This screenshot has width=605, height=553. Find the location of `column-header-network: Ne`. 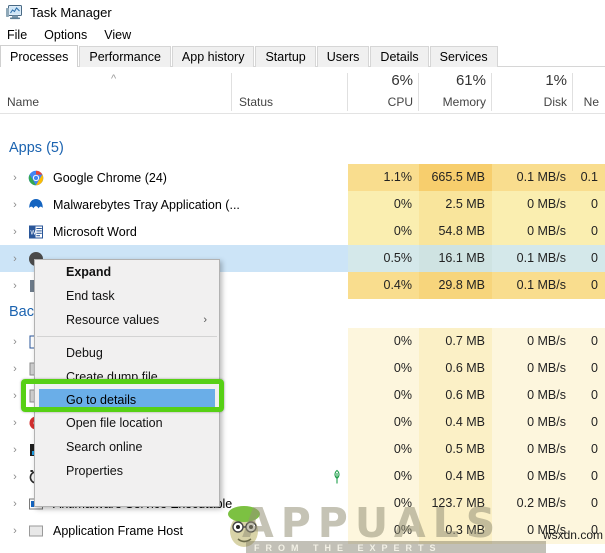

column-header-network: Ne is located at coordinates (589, 90).